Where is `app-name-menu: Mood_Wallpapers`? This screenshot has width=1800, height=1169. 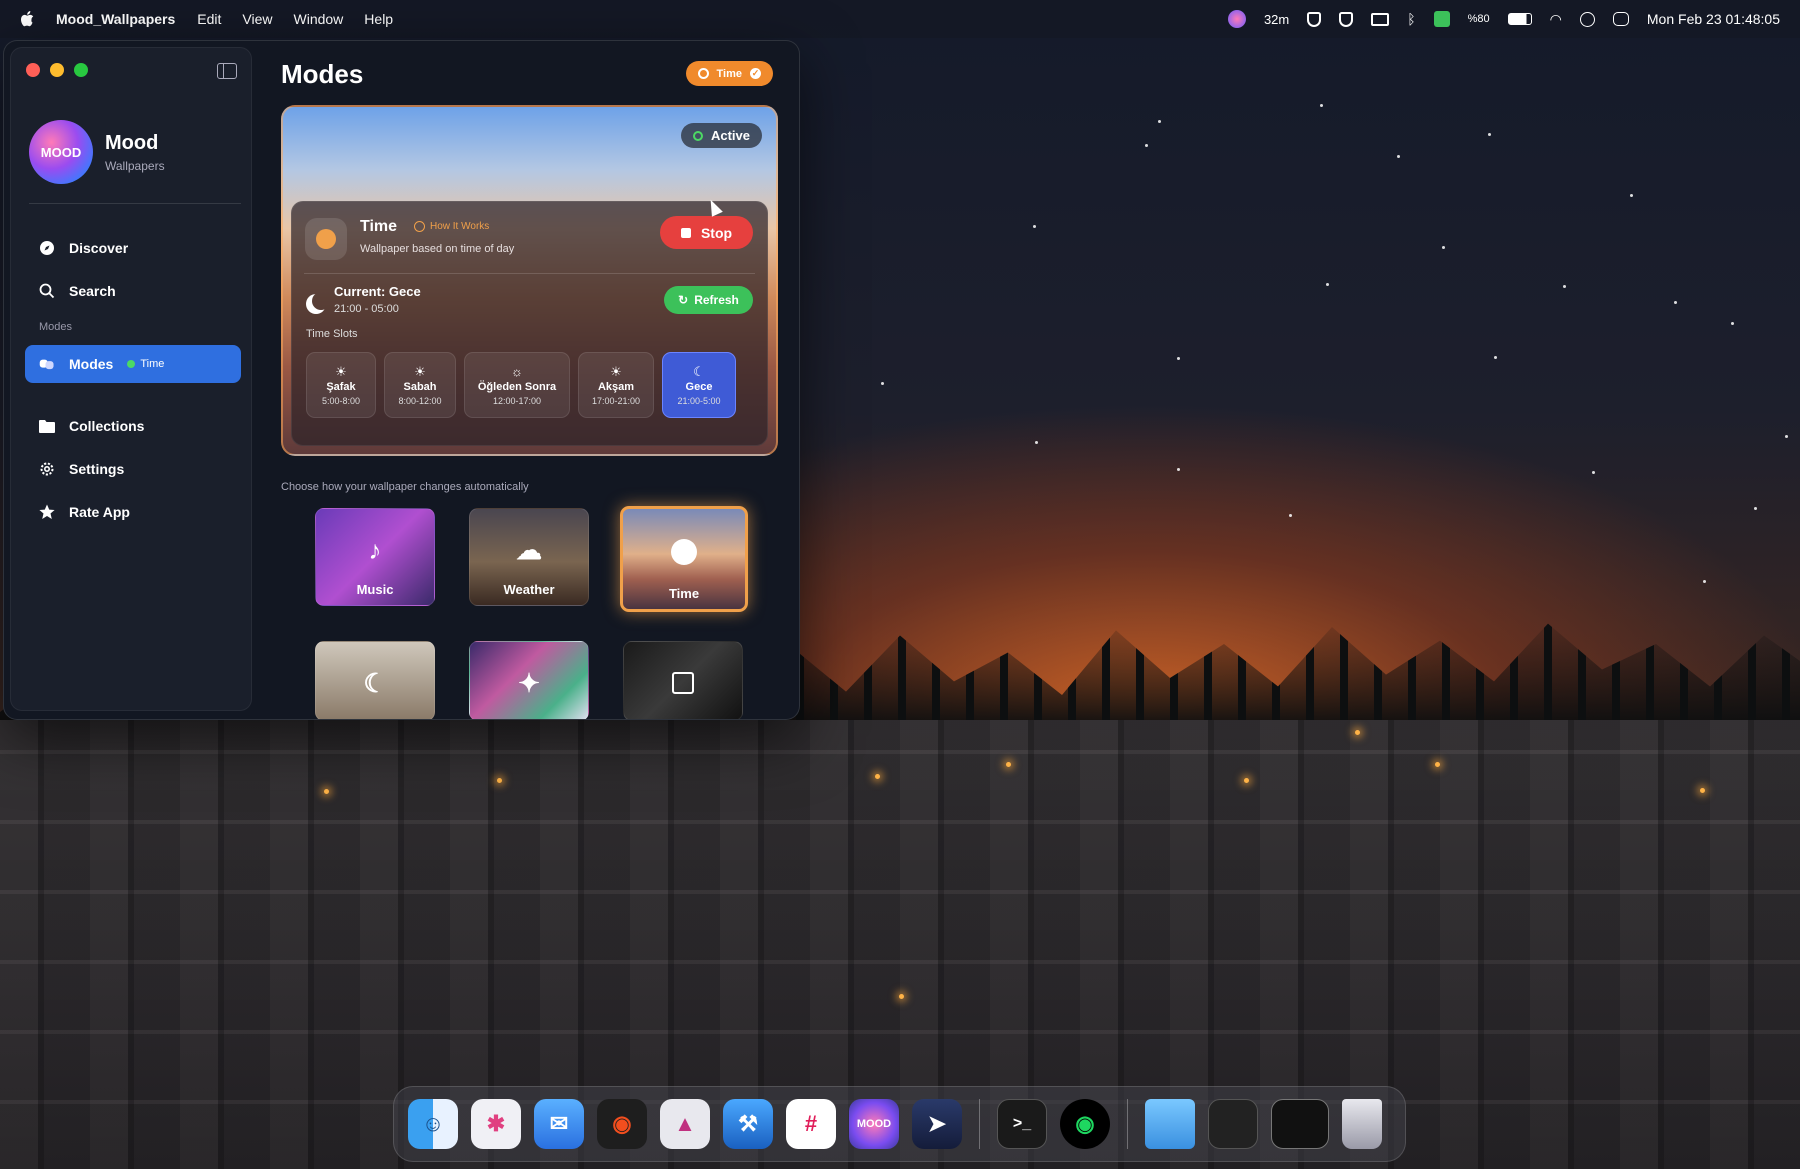 app-name-menu: Mood_Wallpapers is located at coordinates (115, 19).